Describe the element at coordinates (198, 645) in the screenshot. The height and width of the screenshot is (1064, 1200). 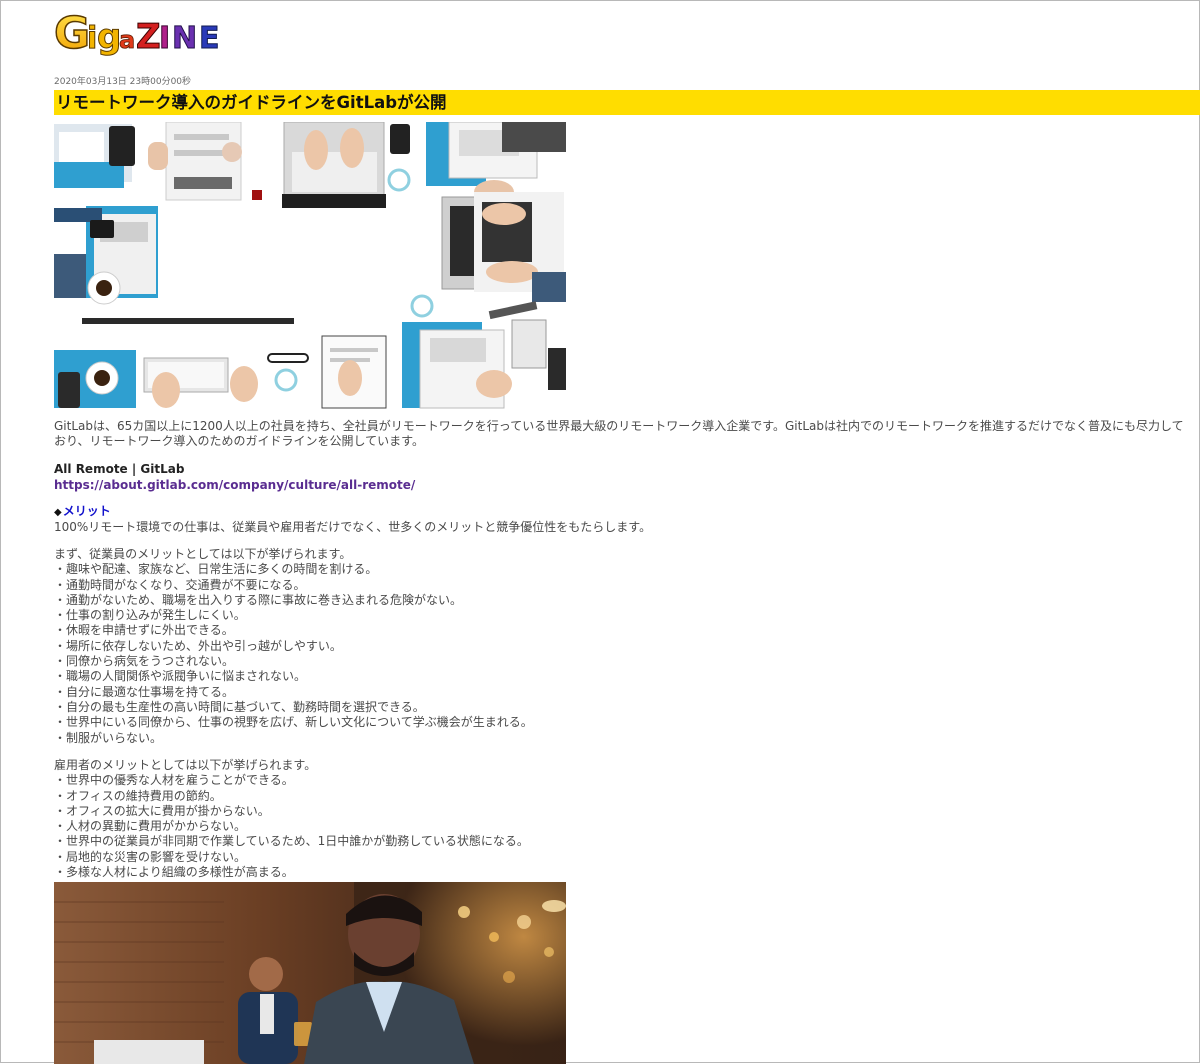
I see `list-item: ・場所に依存しないため、外出や引っ越がしやすい。` at that location.